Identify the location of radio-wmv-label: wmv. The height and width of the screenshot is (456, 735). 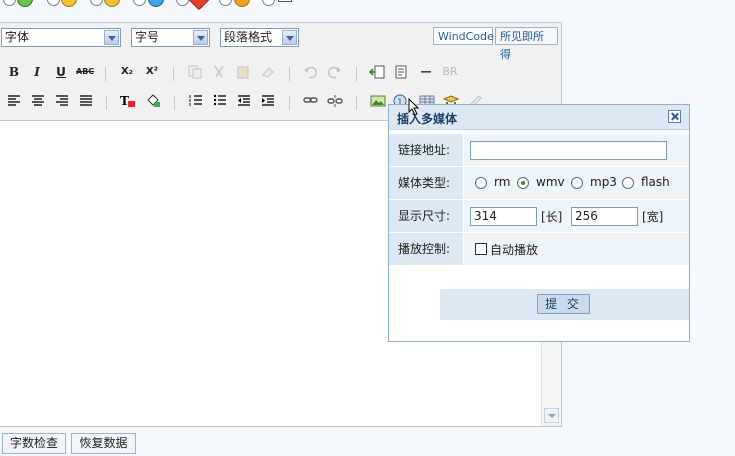
(550, 182).